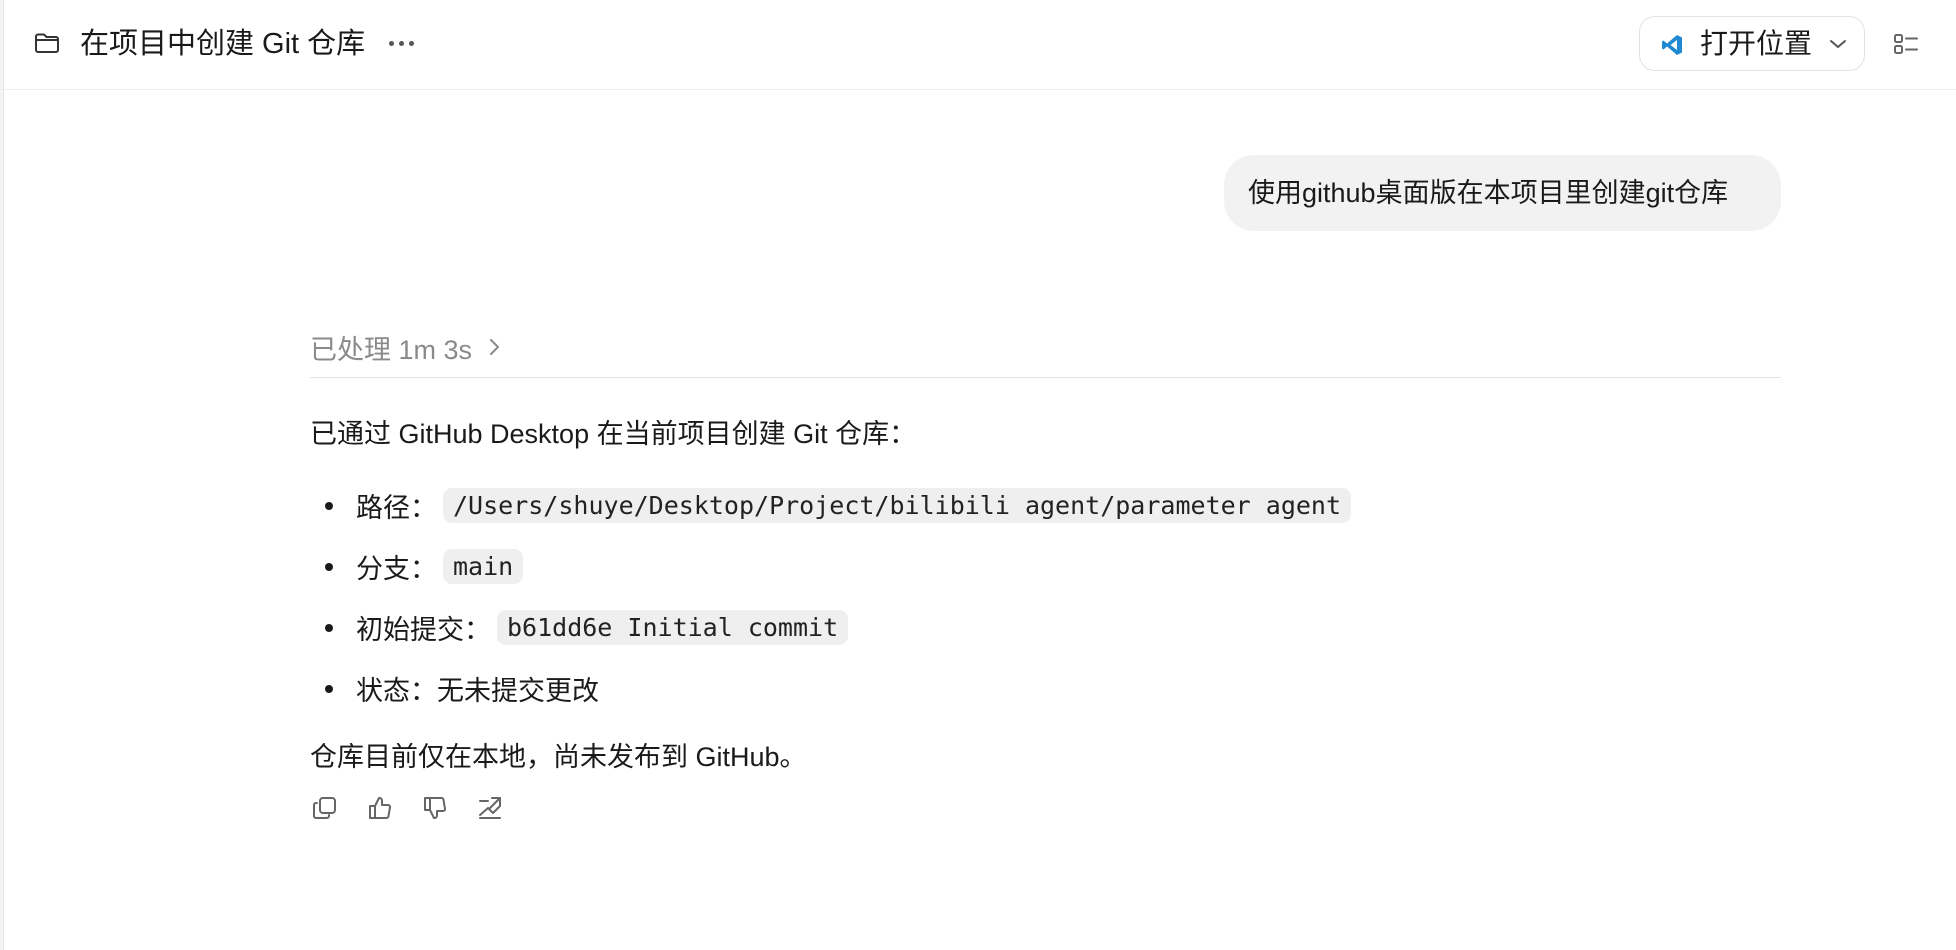 The width and height of the screenshot is (1956, 950). Describe the element at coordinates (396, 569) in the screenshot. I see `item-label: 分支：` at that location.